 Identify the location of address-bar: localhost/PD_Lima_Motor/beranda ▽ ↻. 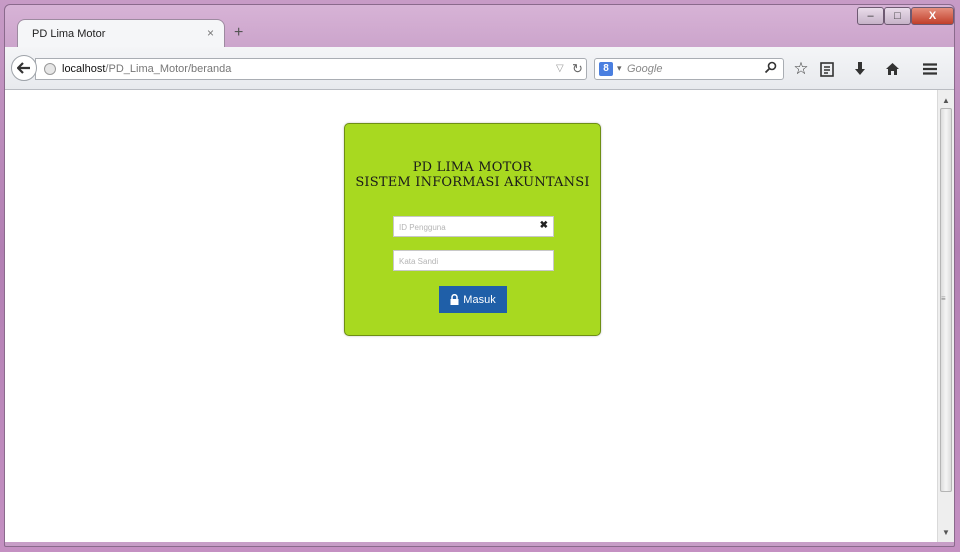
(311, 69).